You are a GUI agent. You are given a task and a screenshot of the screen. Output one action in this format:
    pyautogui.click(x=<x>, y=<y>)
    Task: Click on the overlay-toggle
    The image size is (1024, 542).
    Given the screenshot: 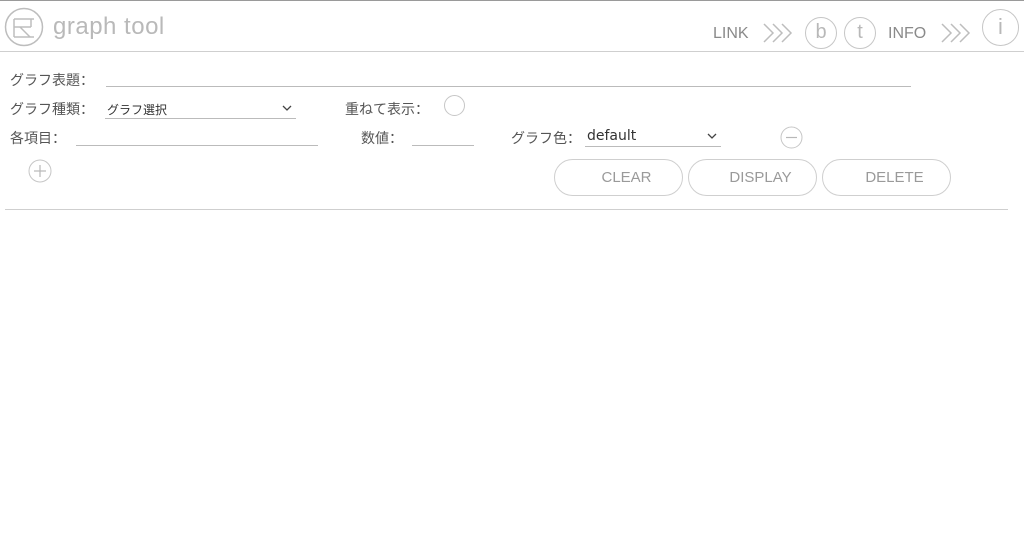 What is the action you would take?
    pyautogui.click(x=454, y=105)
    